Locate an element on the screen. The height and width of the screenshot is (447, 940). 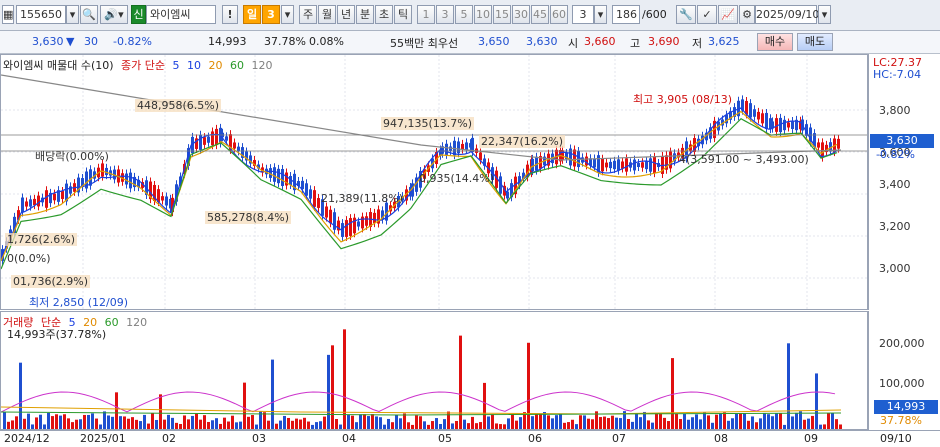
period-dropdown-icon: ▾ is located at coordinates (287, 14).